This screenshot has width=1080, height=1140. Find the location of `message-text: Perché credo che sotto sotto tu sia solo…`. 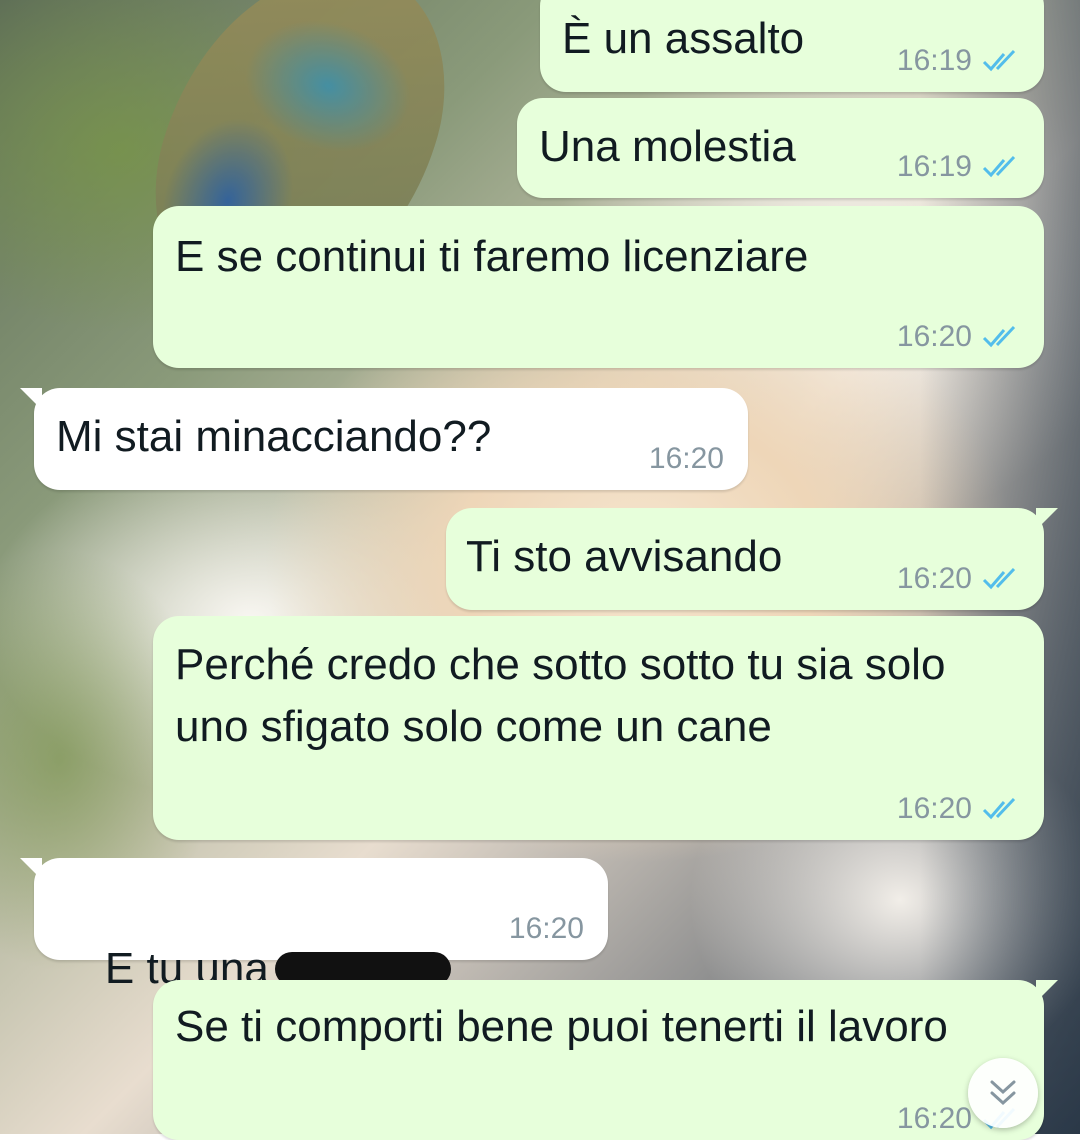

message-text: Perché credo che sotto sotto tu sia solo… is located at coordinates (566, 695).